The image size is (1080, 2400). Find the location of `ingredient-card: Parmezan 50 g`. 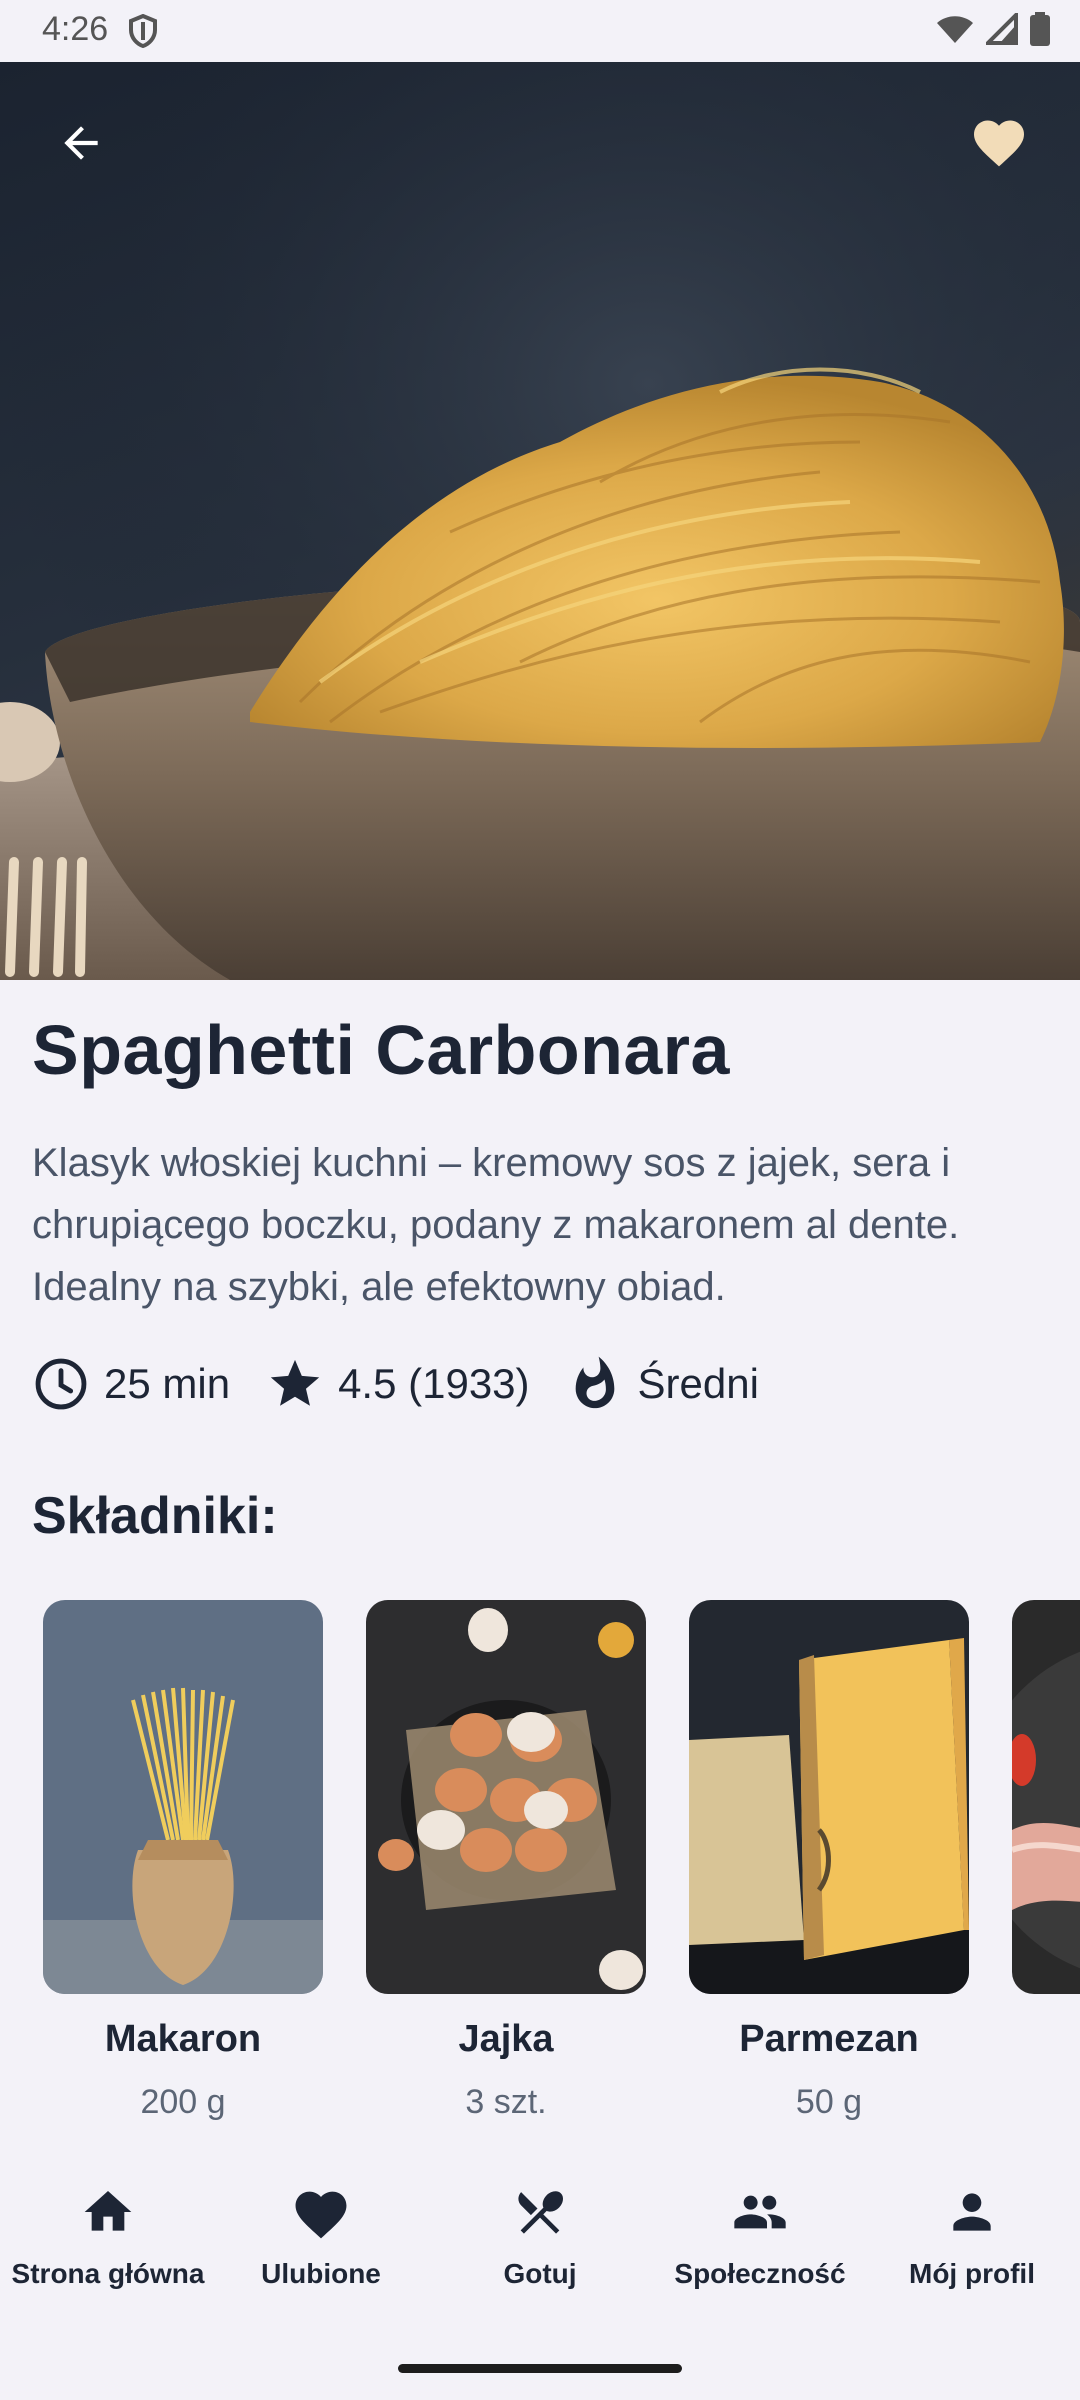

ingredient-card: Parmezan 50 g is located at coordinates (829, 1860).